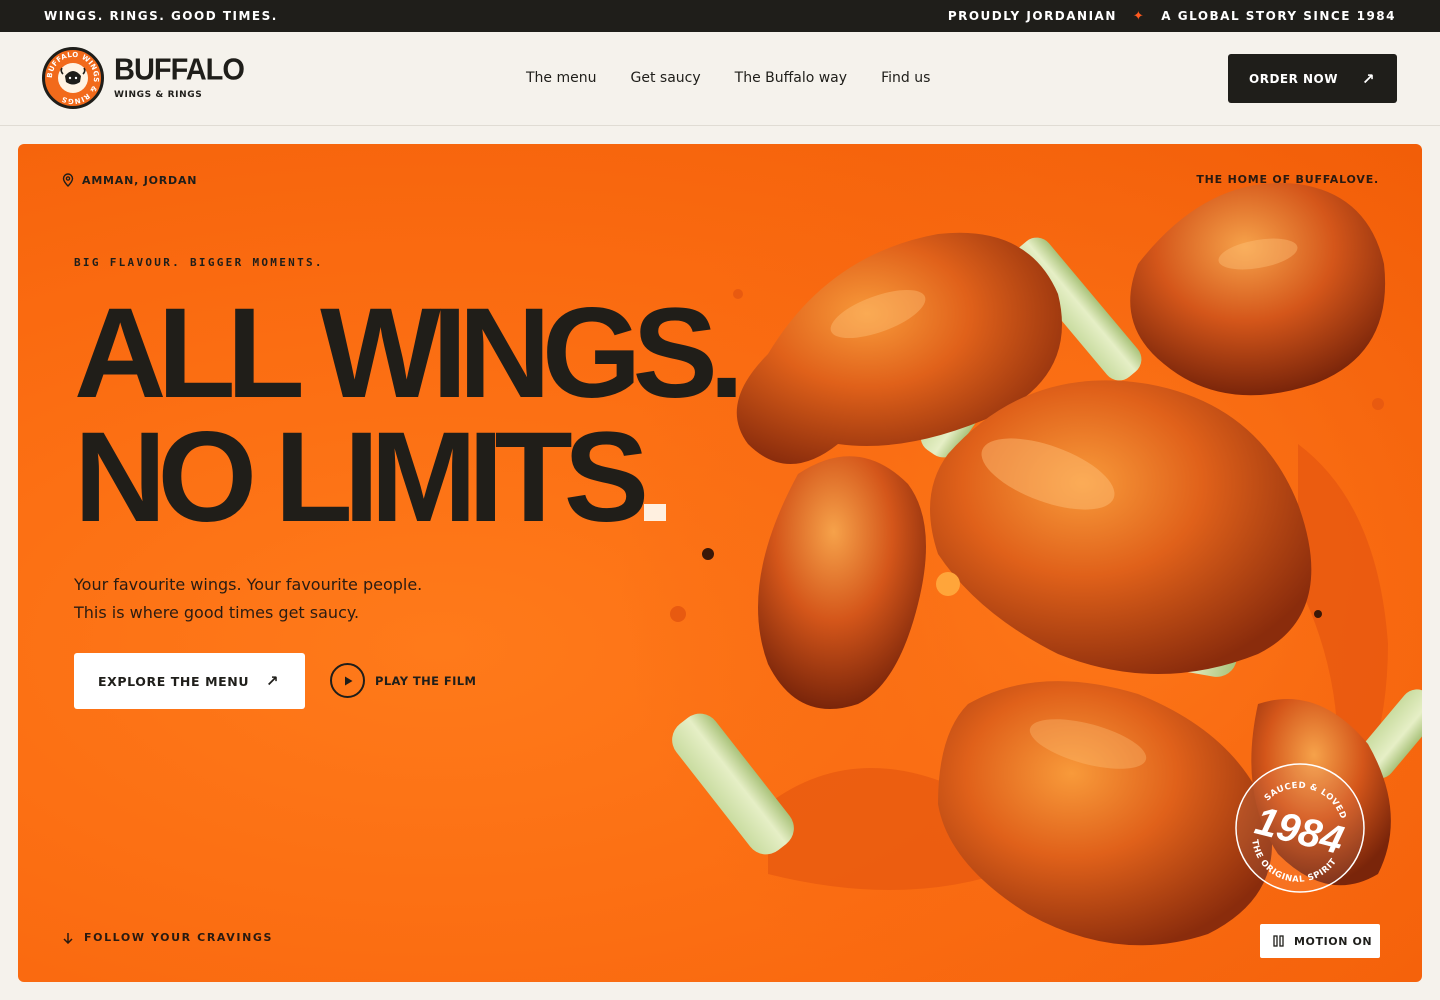 The height and width of the screenshot is (1000, 1440). I want to click on announcement-secondary: A GLOBAL STORY SINCE 1984, so click(1278, 16).